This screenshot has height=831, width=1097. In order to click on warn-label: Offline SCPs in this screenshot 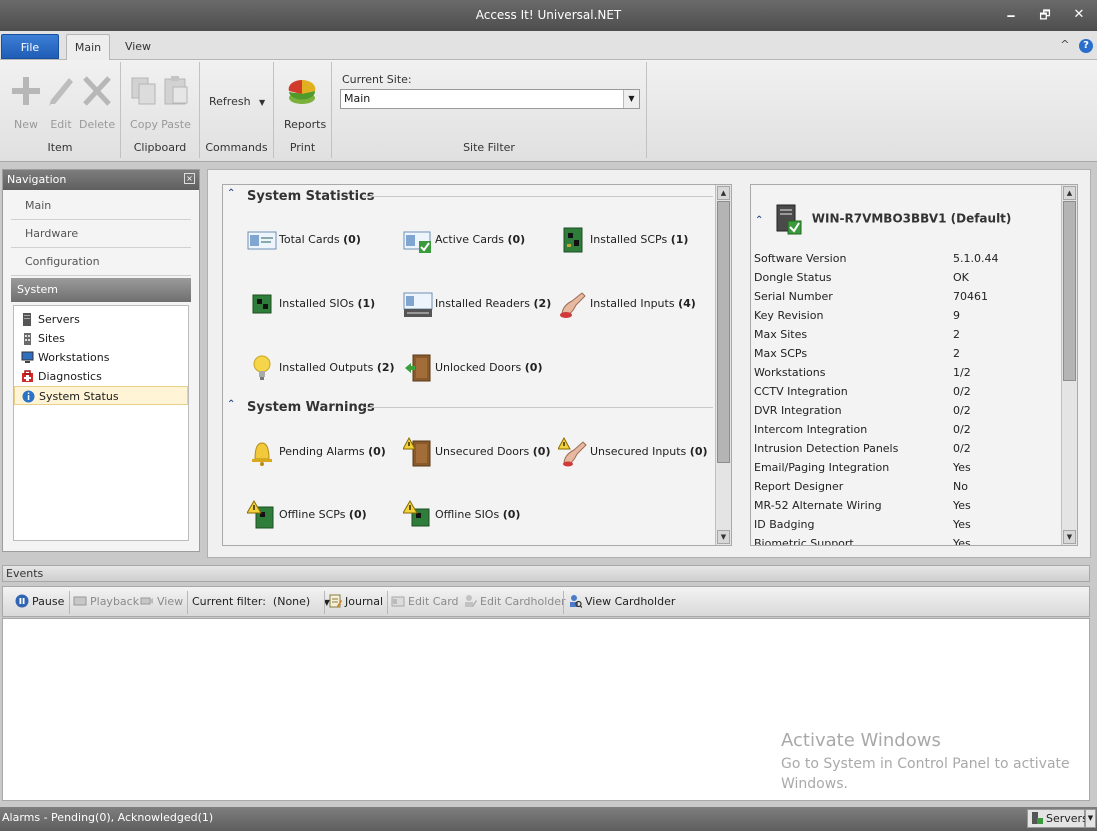, I will do `click(312, 514)`.